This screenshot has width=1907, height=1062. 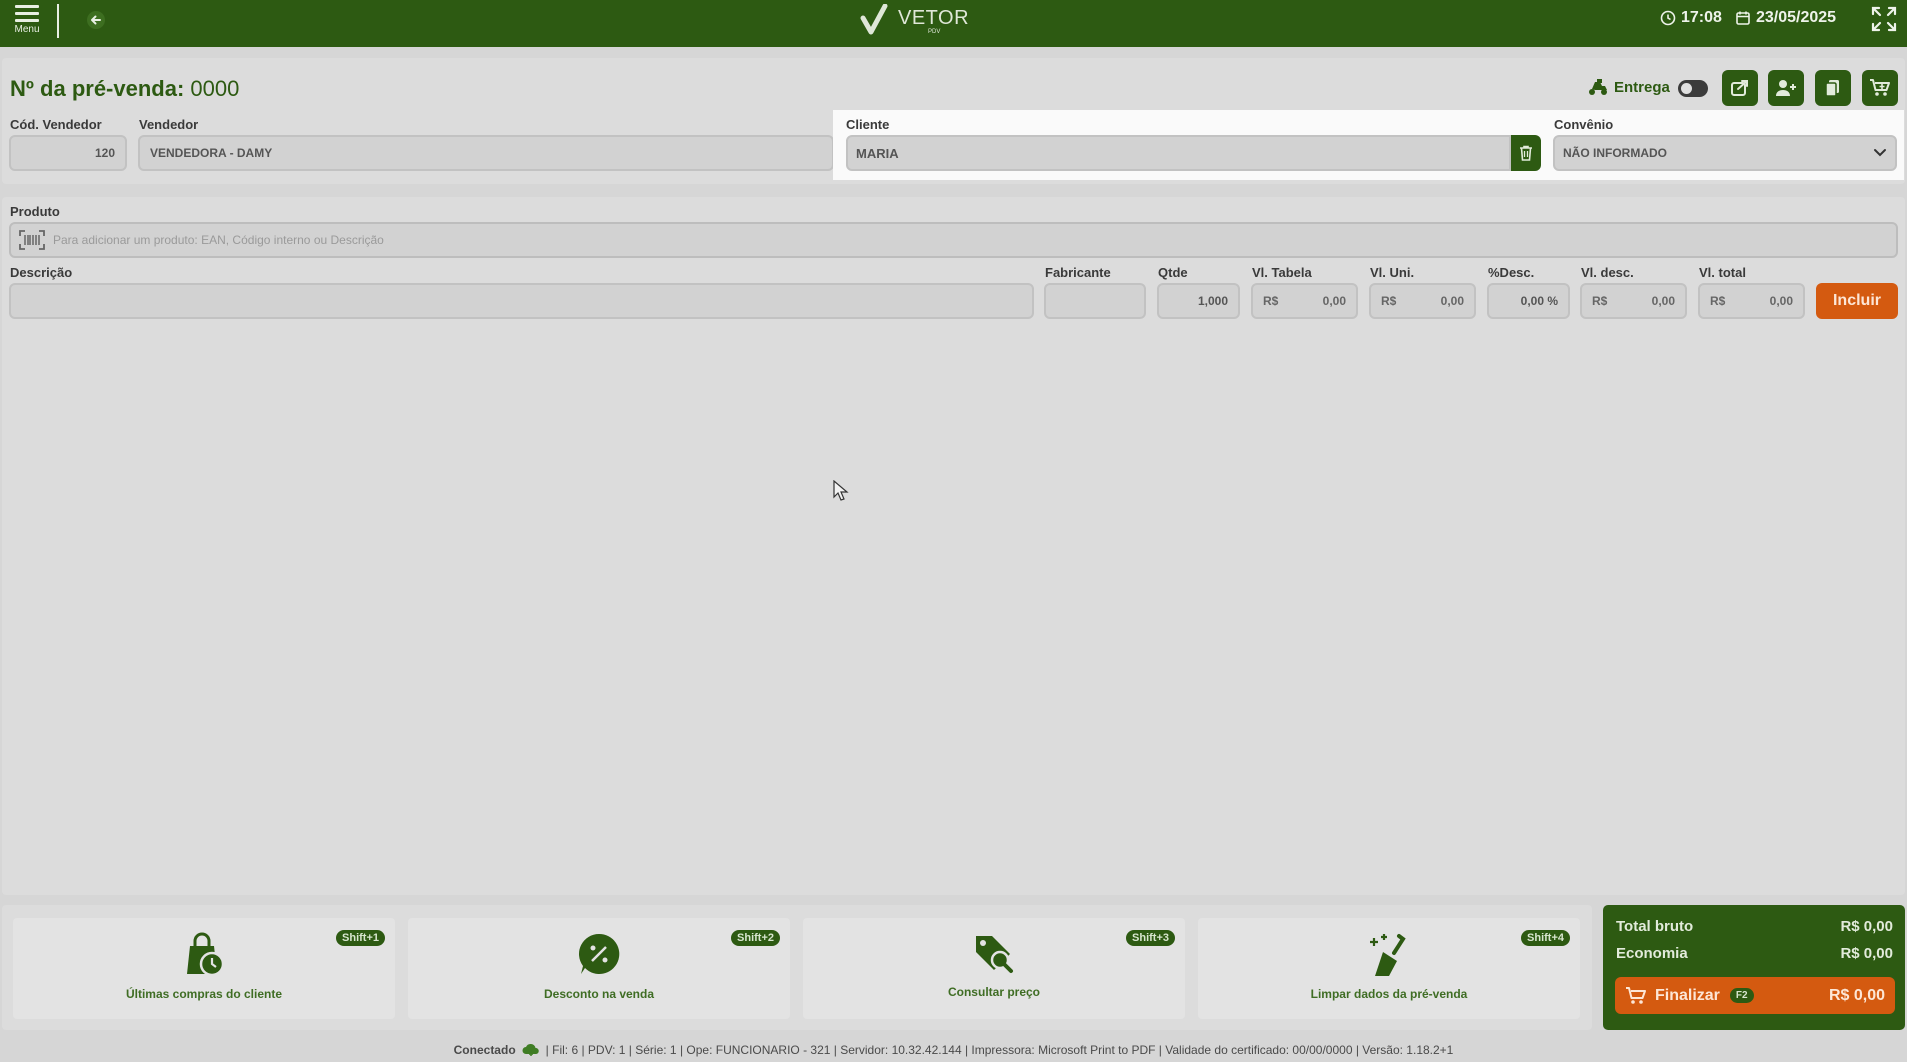 I want to click on total-bruto-label: Total bruto, so click(x=1655, y=926).